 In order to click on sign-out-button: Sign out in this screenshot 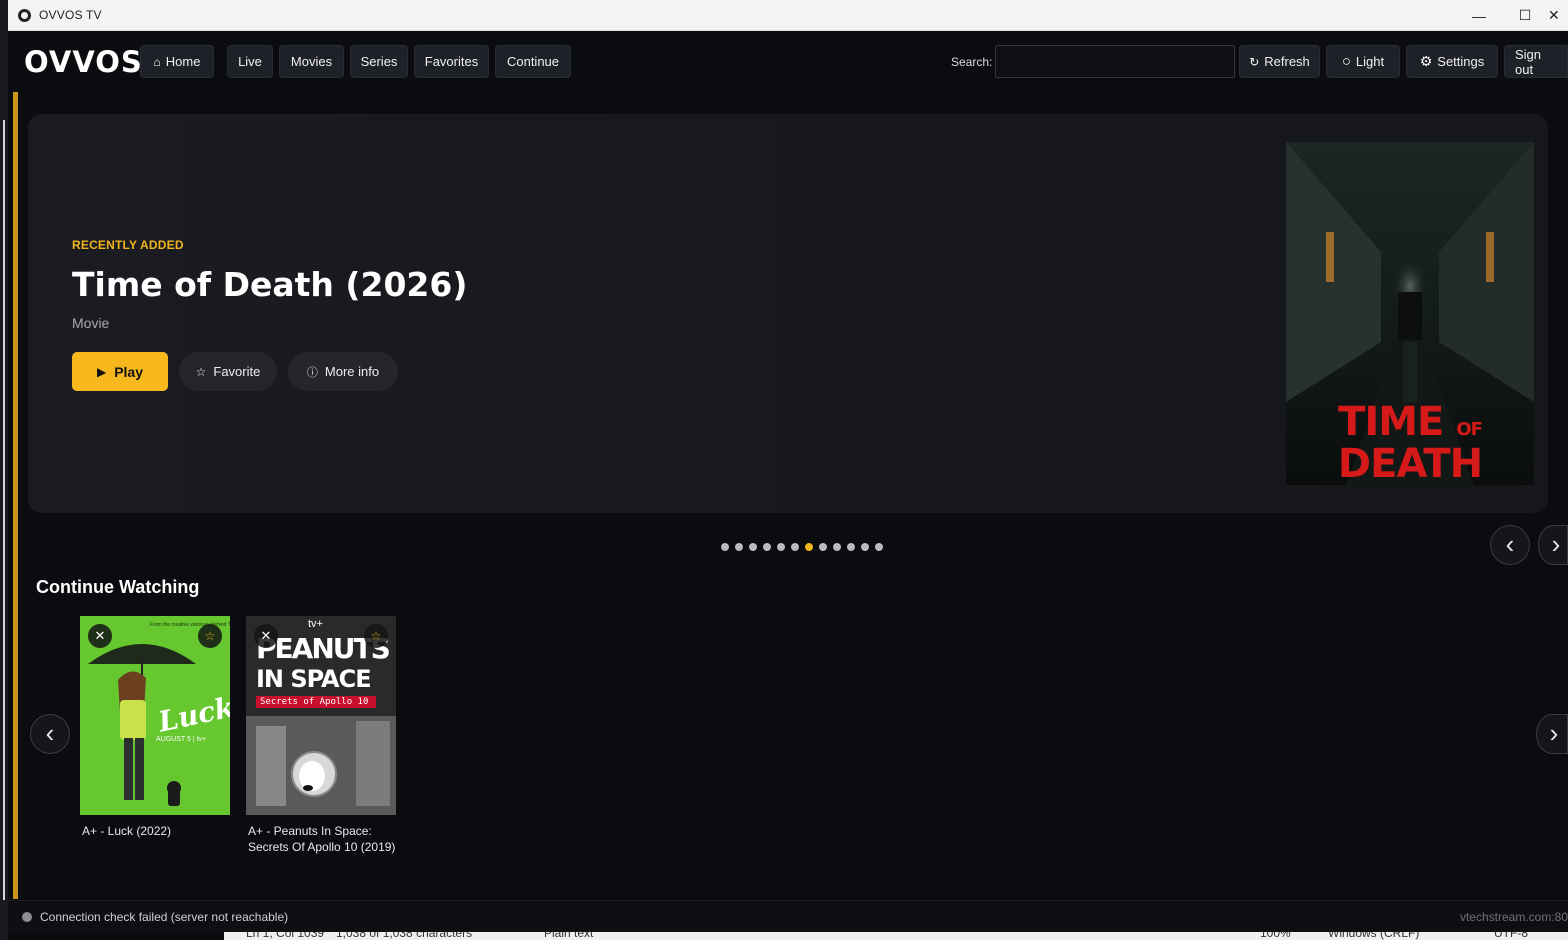, I will do `click(1536, 61)`.